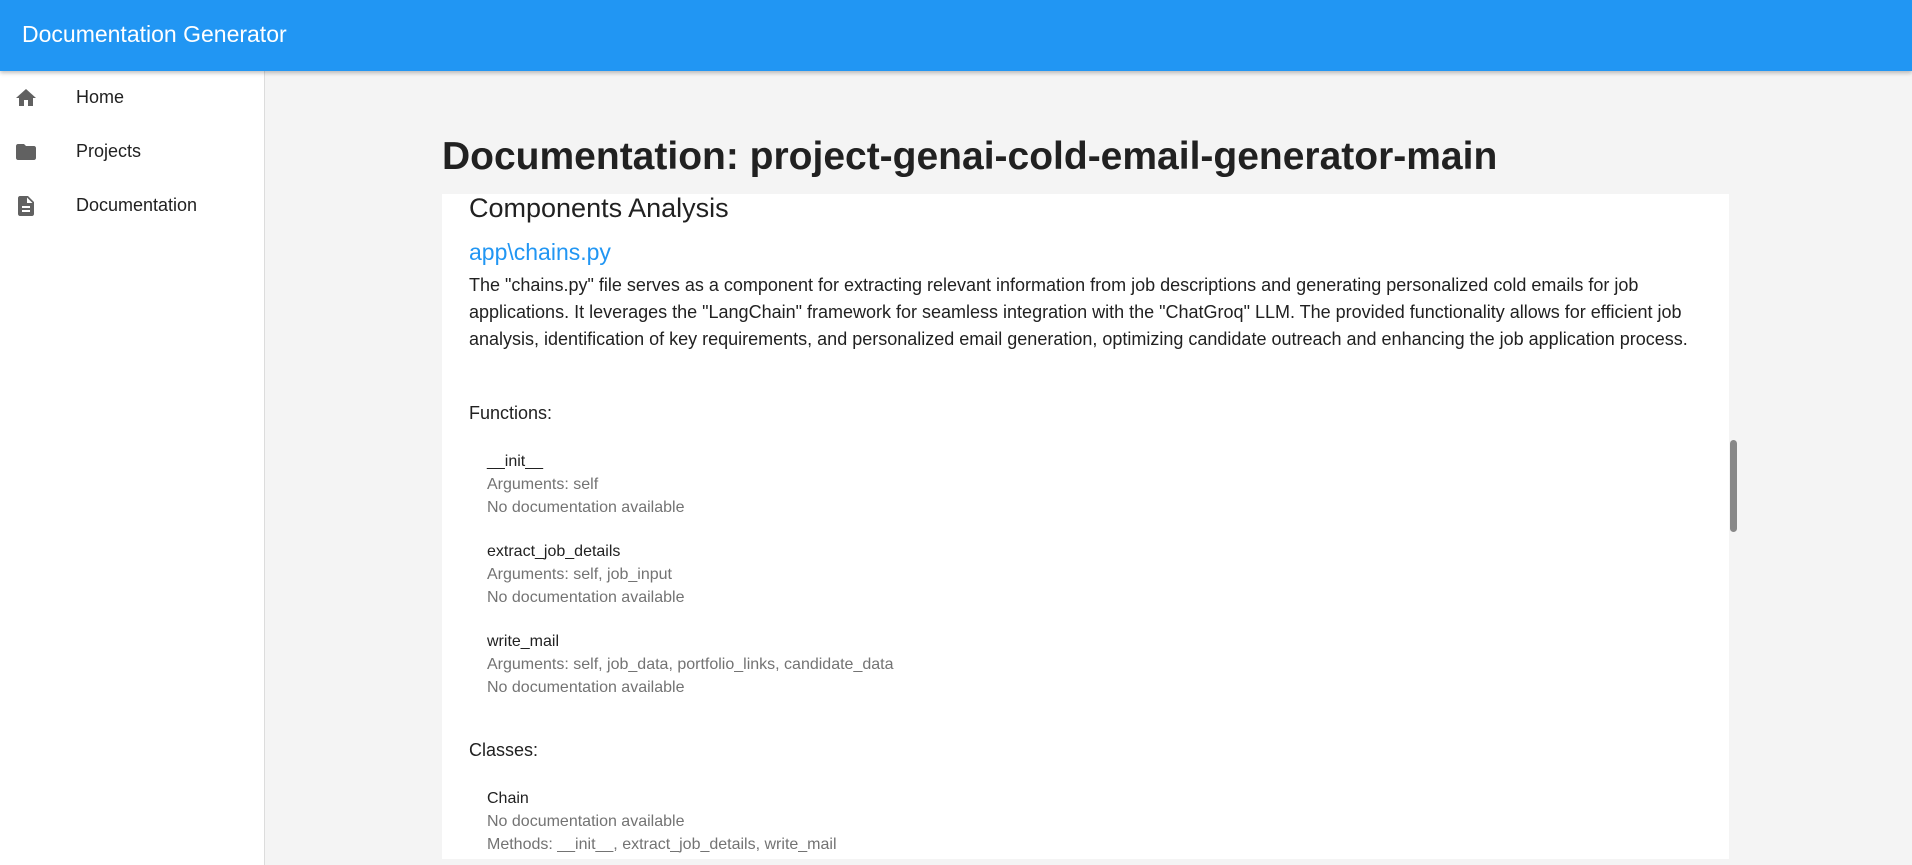 The width and height of the screenshot is (1912, 865). I want to click on scrollbar-thumb, so click(1733, 486).